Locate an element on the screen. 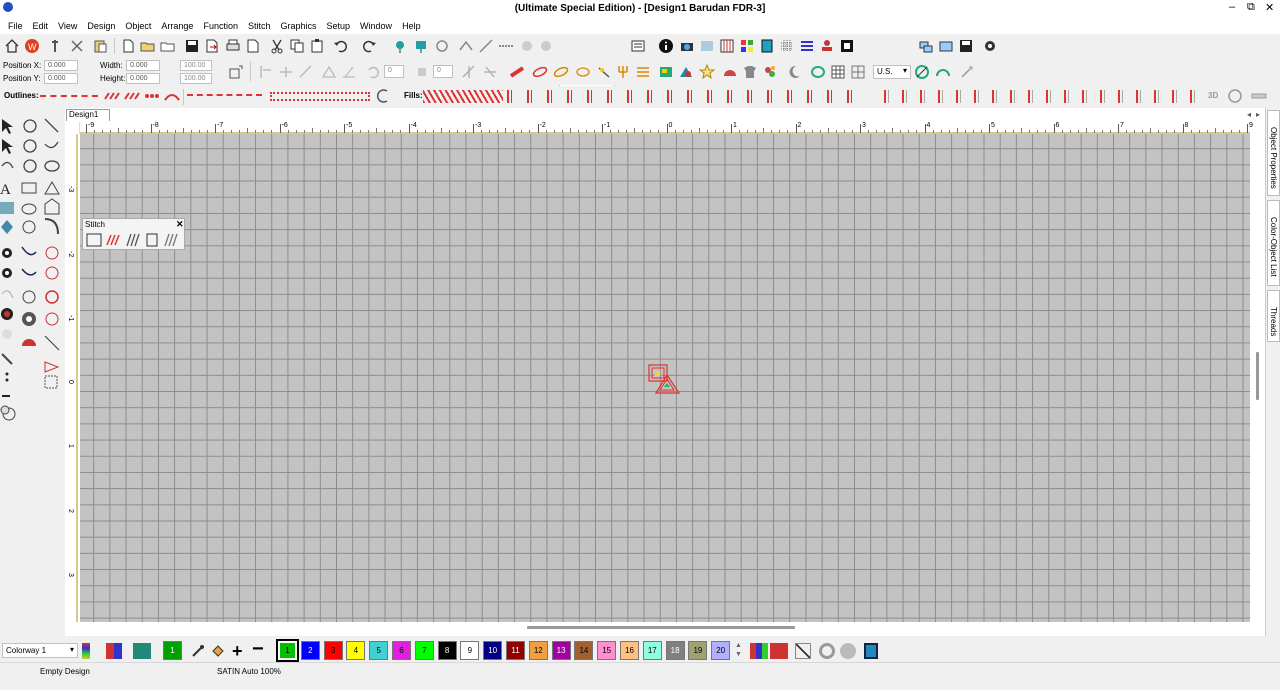 This screenshot has width=1280, height=690. three-d-button: 3D is located at coordinates (1213, 95).